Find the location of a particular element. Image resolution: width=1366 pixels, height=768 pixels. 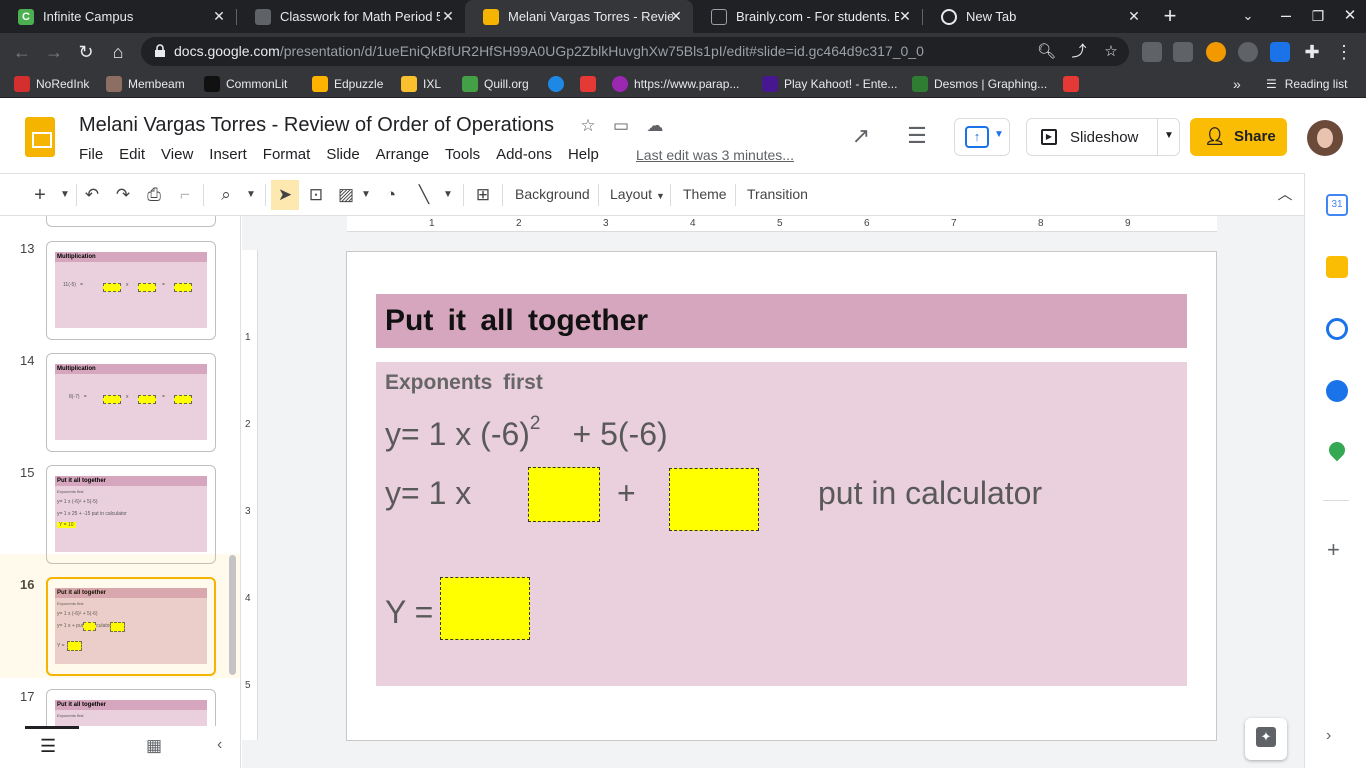

slides-logo-icon is located at coordinates (40, 137).